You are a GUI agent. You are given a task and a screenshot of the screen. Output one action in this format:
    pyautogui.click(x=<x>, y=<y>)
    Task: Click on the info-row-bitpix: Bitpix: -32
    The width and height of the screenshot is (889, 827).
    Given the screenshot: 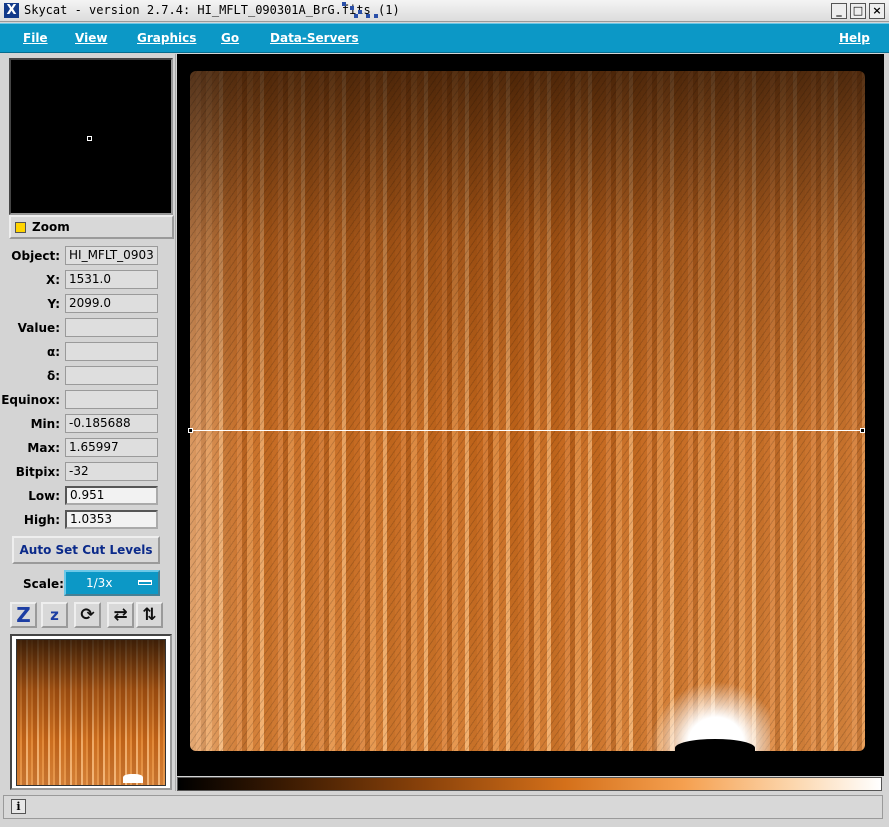 What is the action you would take?
    pyautogui.click(x=89, y=473)
    